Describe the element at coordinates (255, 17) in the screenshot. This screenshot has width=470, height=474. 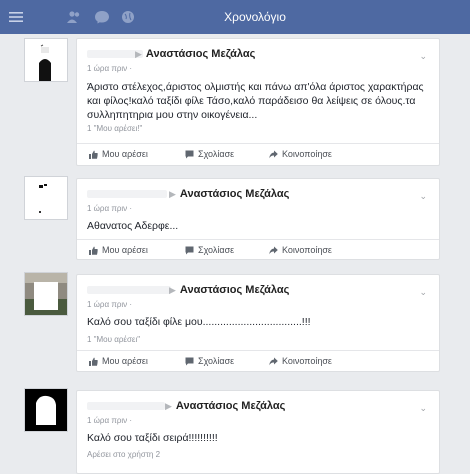
I see `page-title: Χρονολόγιο` at that location.